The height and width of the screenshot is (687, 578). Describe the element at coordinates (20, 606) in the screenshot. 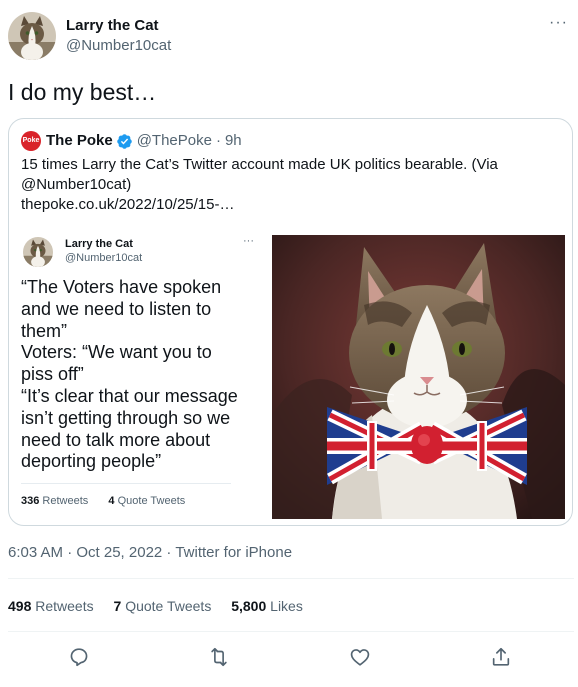

I see `retweets-count: 498` at that location.